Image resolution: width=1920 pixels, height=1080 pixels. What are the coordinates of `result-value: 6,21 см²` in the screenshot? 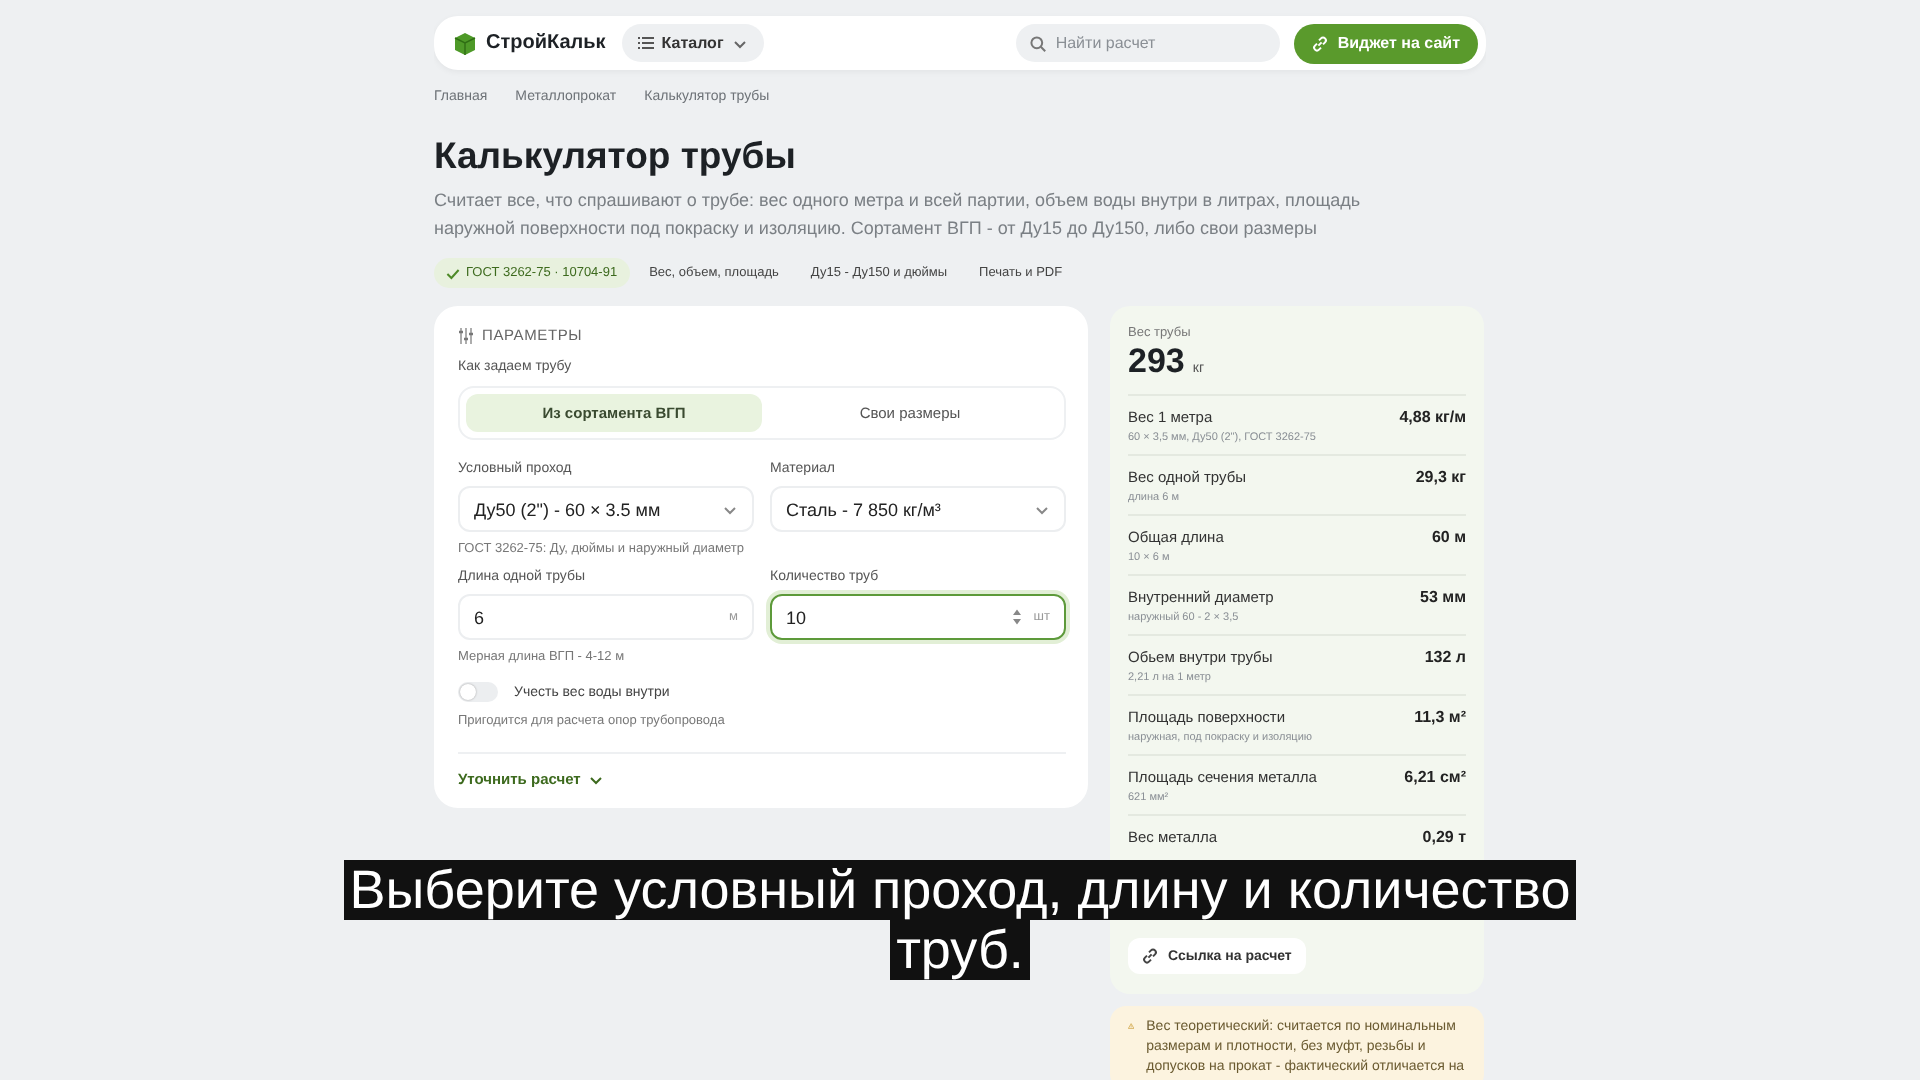 It's located at (1435, 779).